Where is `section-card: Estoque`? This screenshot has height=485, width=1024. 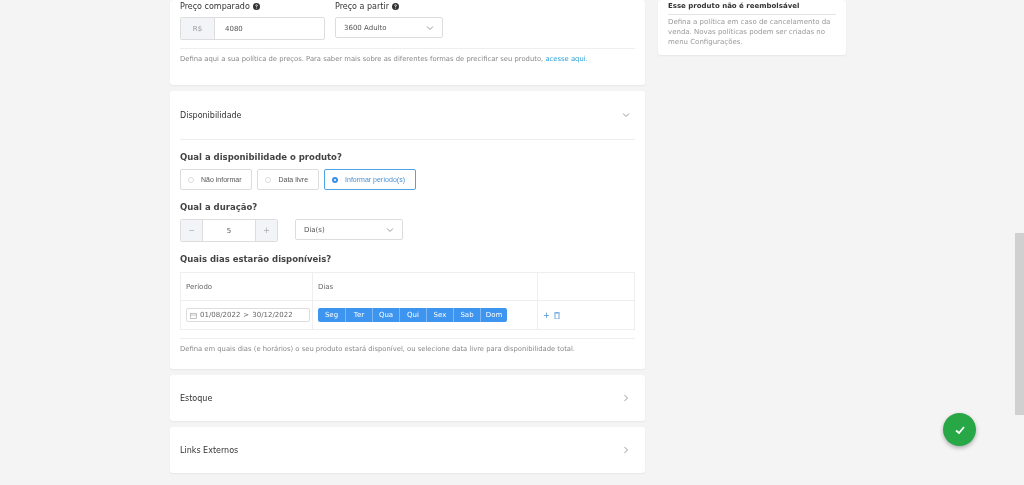
section-card: Estoque is located at coordinates (407, 398).